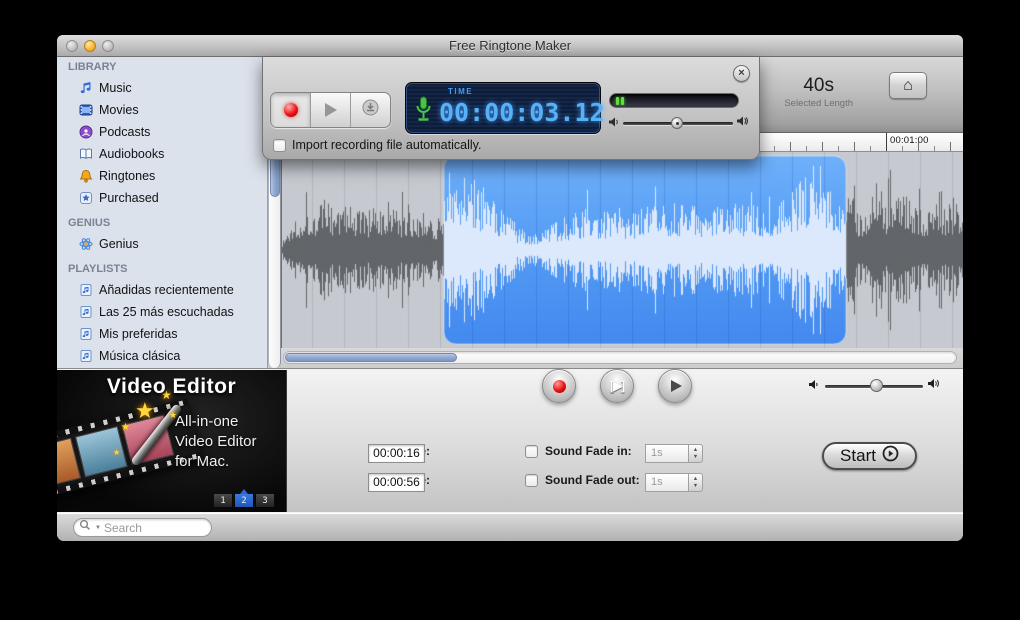 The width and height of the screenshot is (1020, 620). Describe the element at coordinates (119, 244) in the screenshot. I see `sidebar-item-label: Genius` at that location.